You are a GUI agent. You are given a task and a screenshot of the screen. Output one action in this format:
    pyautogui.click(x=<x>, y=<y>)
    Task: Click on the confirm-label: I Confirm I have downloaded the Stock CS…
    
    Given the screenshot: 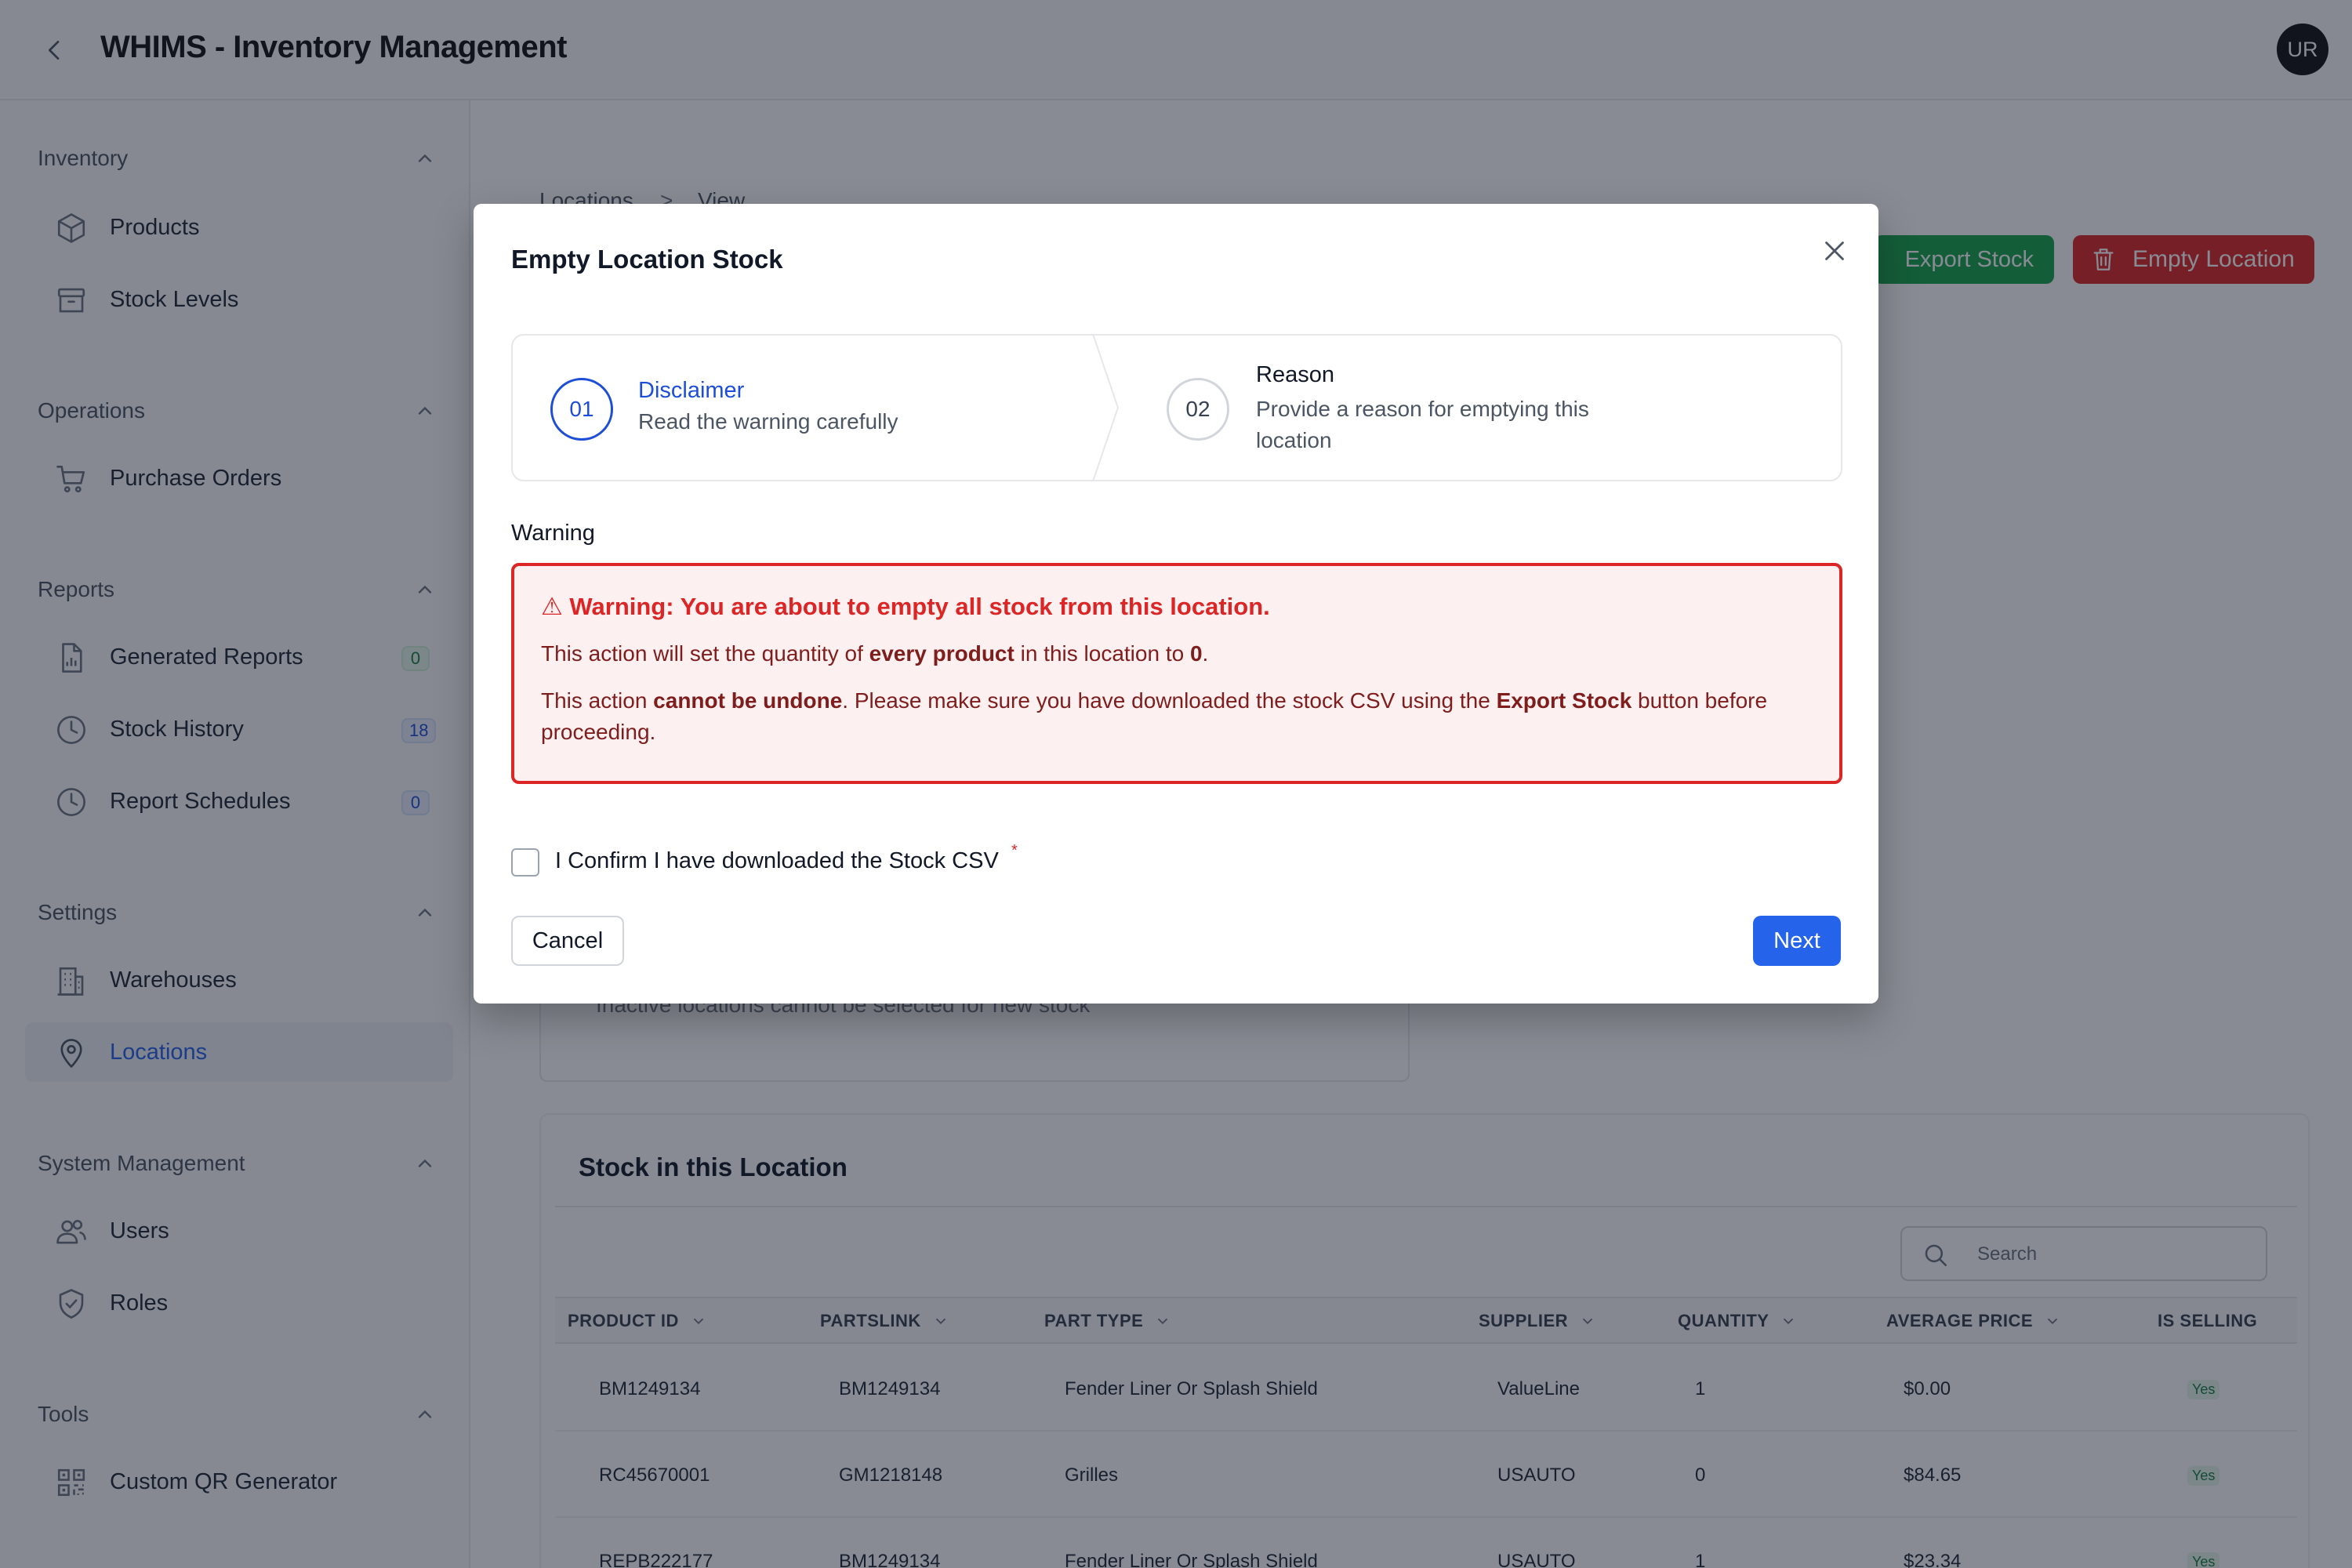 What is the action you would take?
    pyautogui.click(x=777, y=861)
    